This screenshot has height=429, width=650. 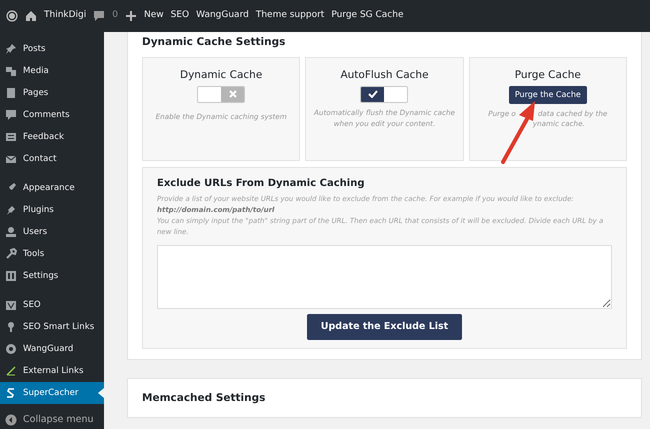 What do you see at coordinates (52, 93) in the screenshot?
I see `sidebar-item: Pages` at bounding box center [52, 93].